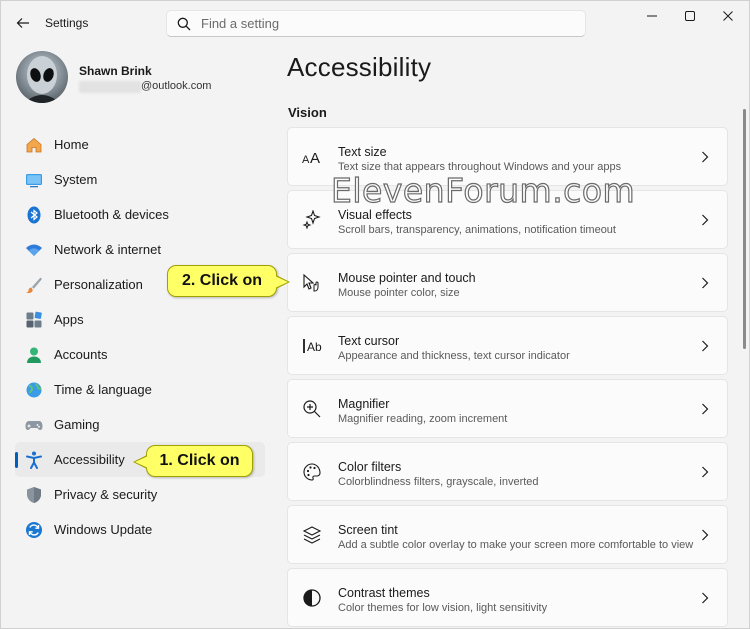  What do you see at coordinates (34, 530) in the screenshot?
I see `update-icon` at bounding box center [34, 530].